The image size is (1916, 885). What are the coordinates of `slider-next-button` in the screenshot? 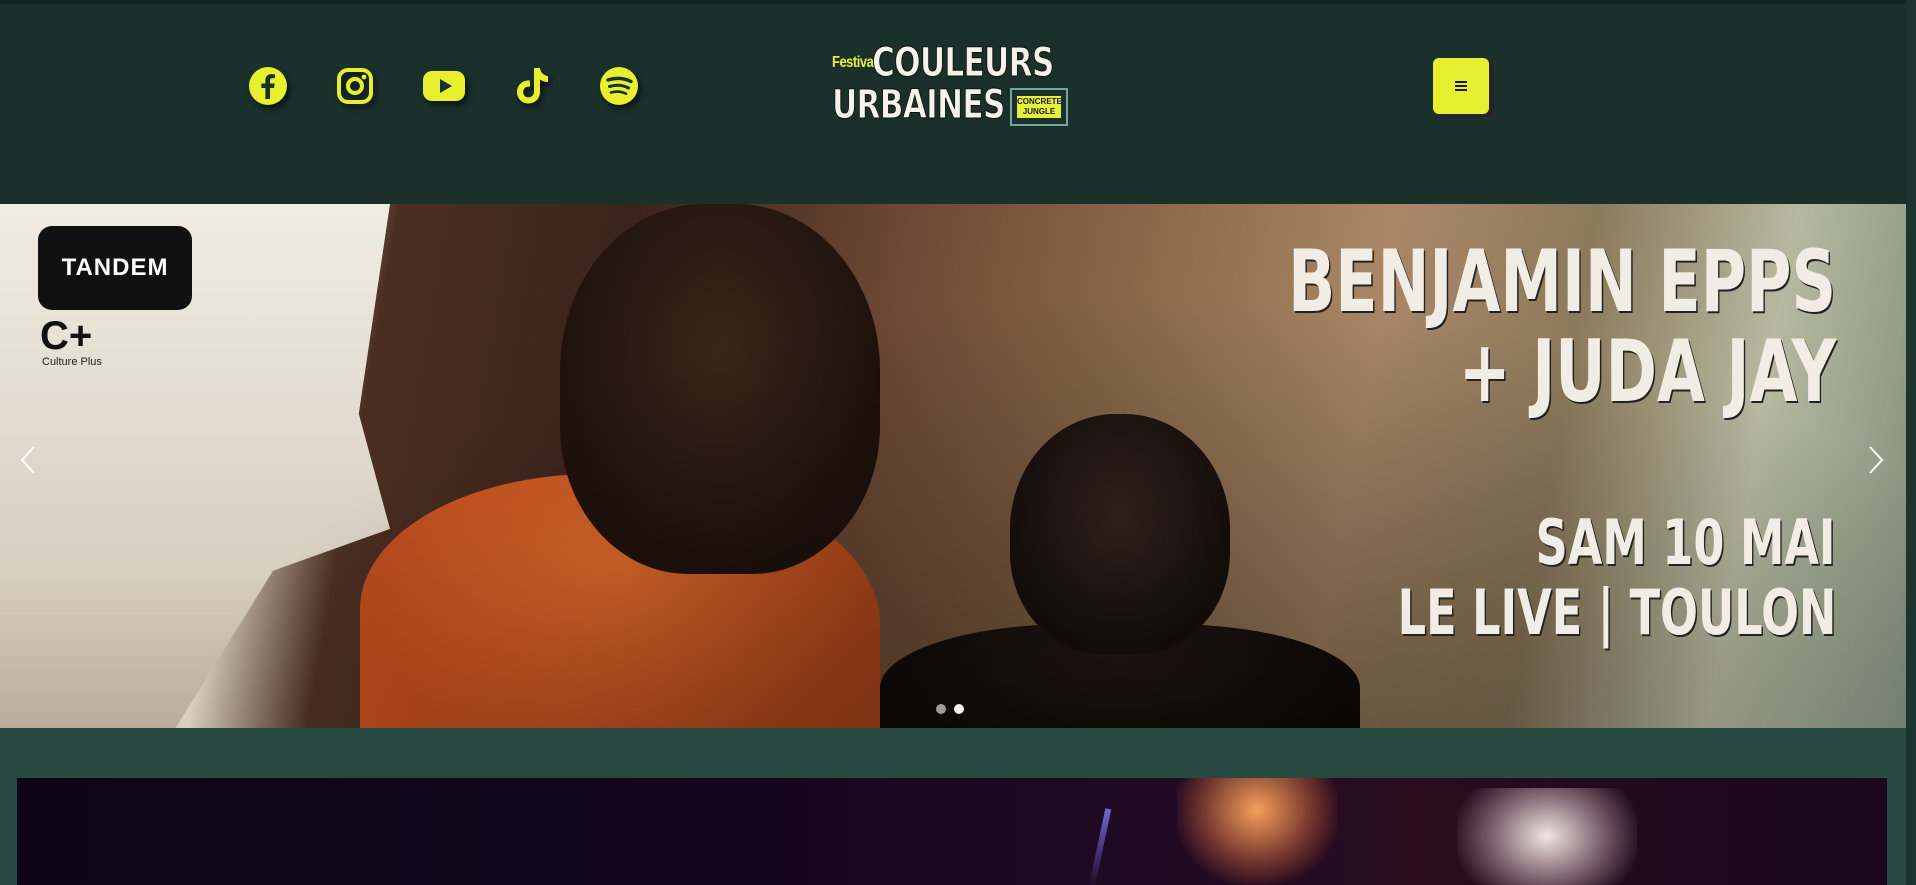 It's located at (1876, 460).